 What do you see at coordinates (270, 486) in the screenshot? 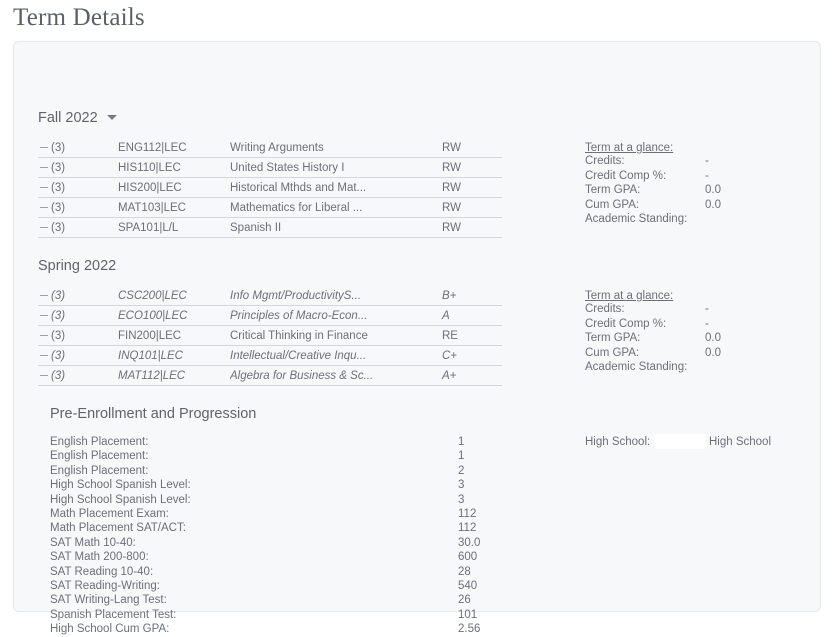
I see `pre-enrollment-row: High School Spanish Level: 3` at bounding box center [270, 486].